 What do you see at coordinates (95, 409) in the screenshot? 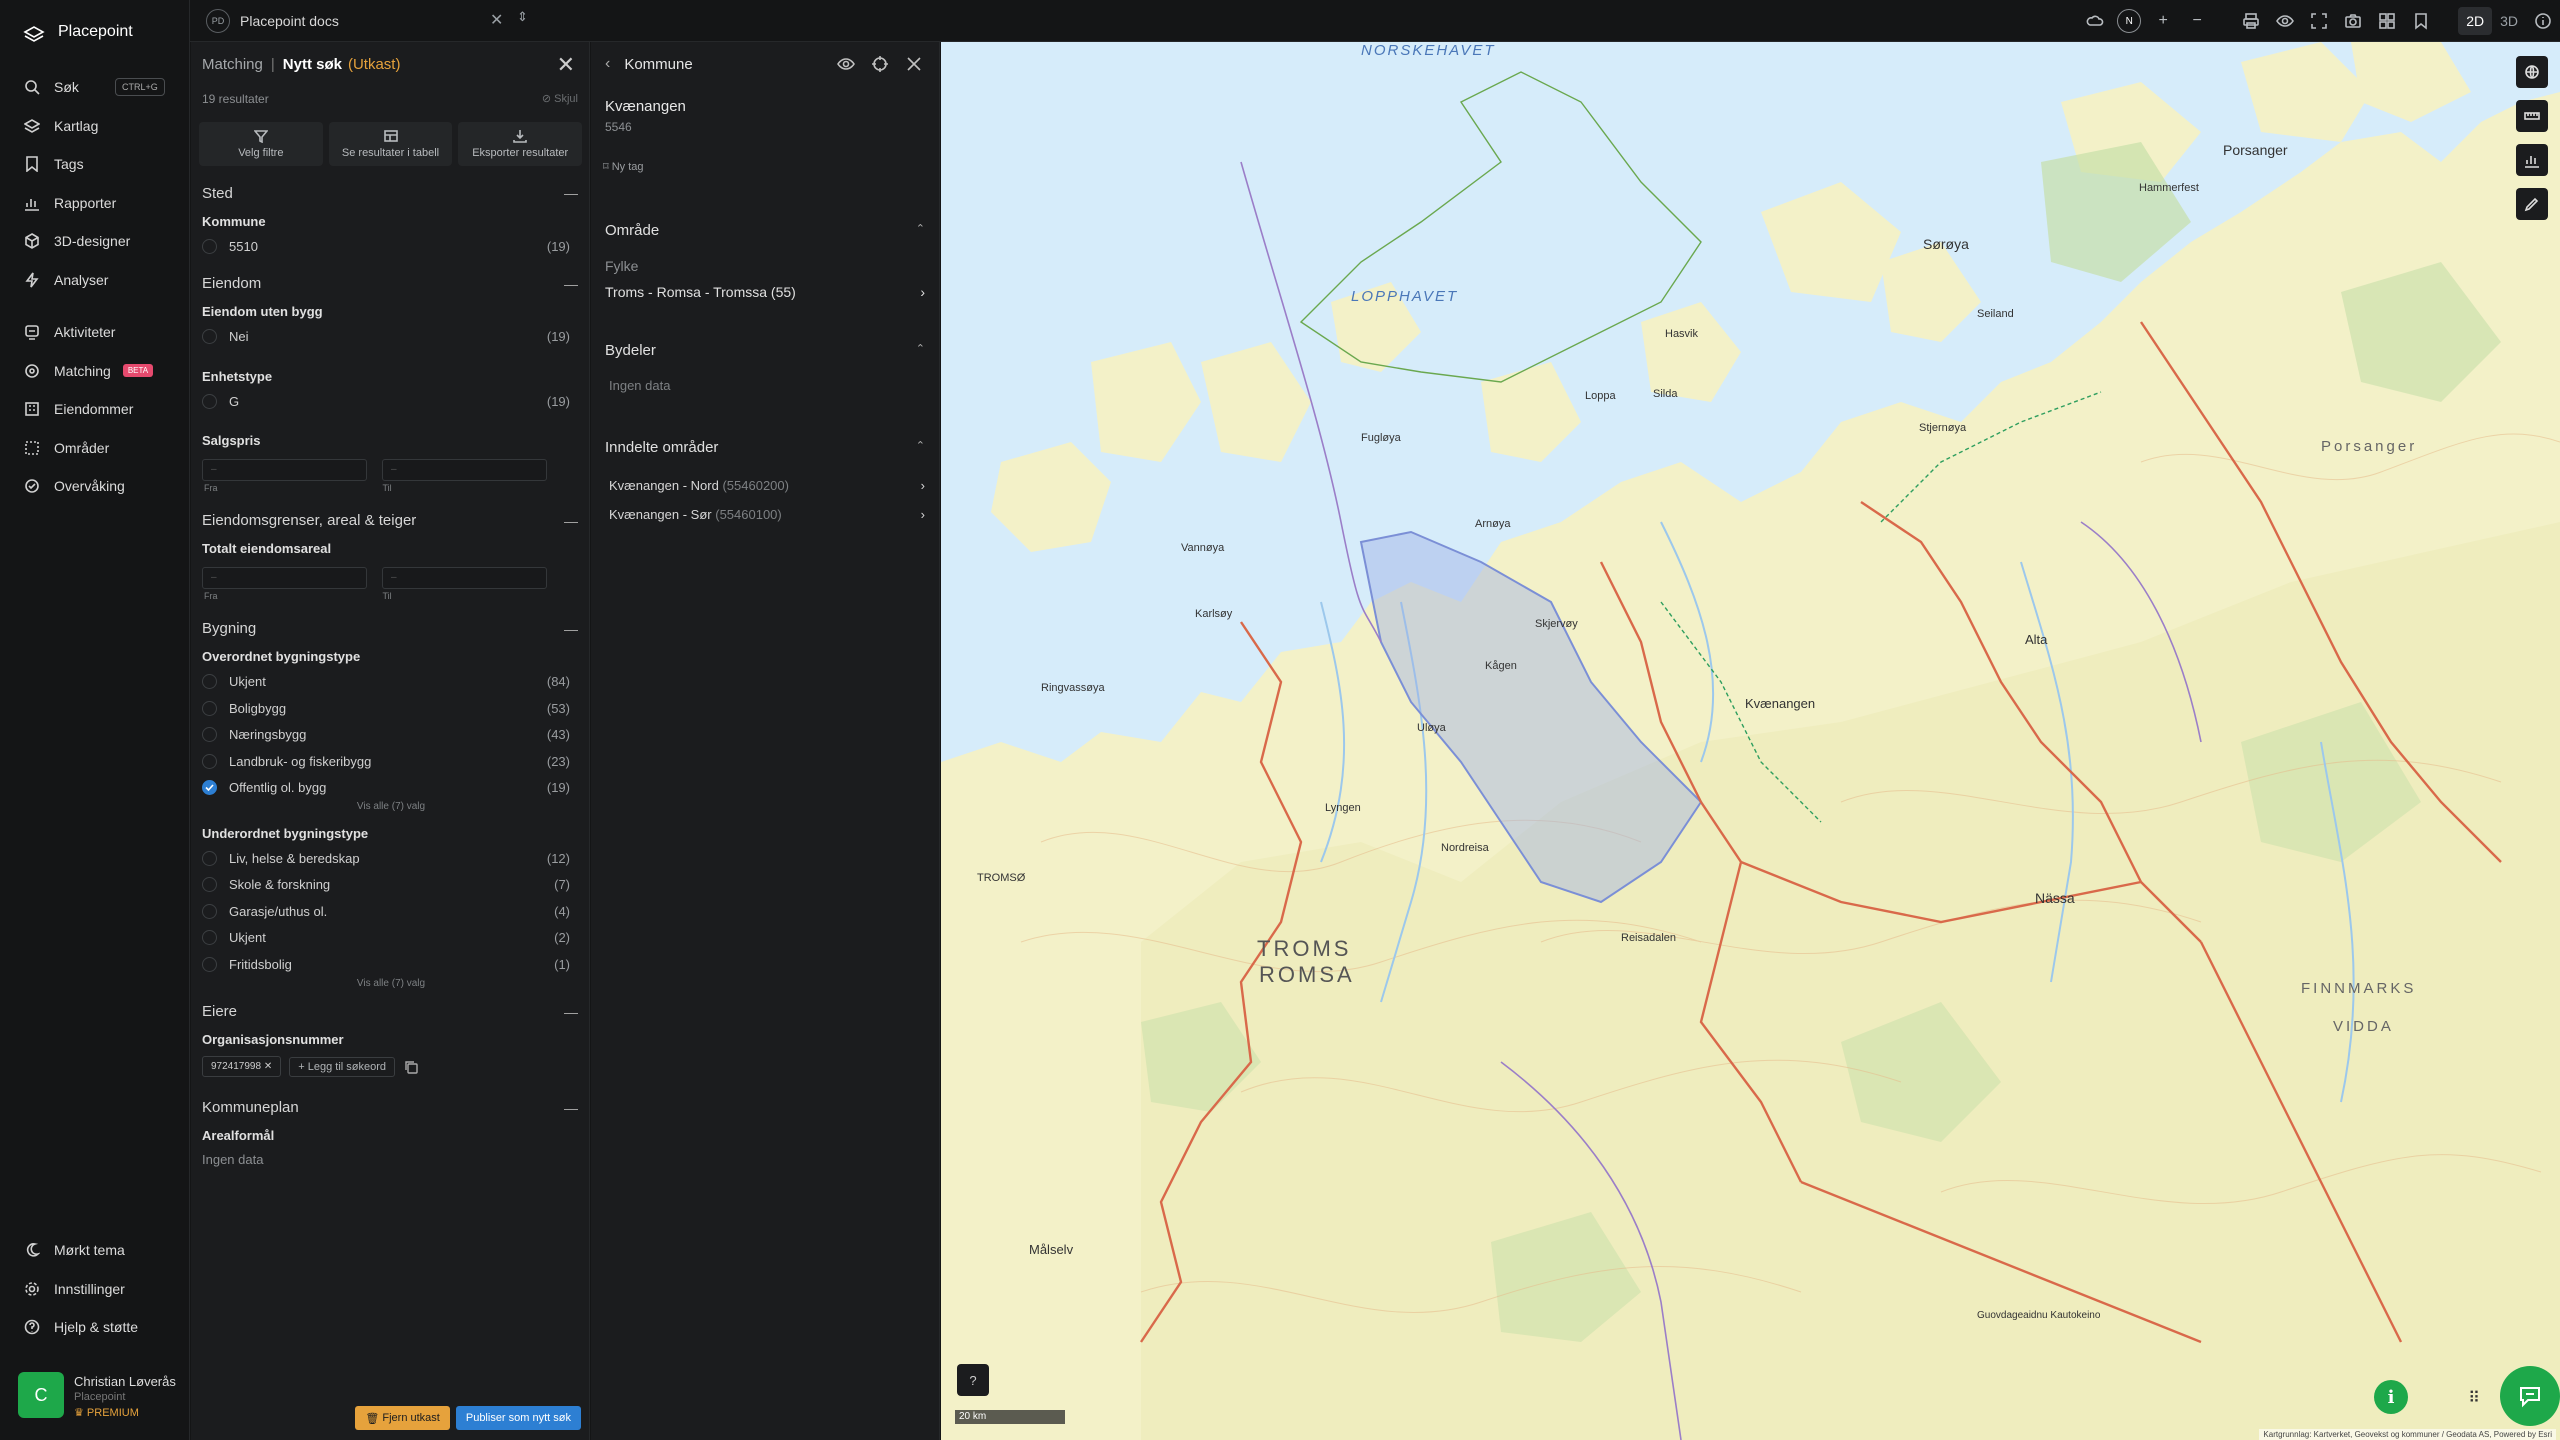
I see `nav-item-eiendommer: Eiendommer` at bounding box center [95, 409].